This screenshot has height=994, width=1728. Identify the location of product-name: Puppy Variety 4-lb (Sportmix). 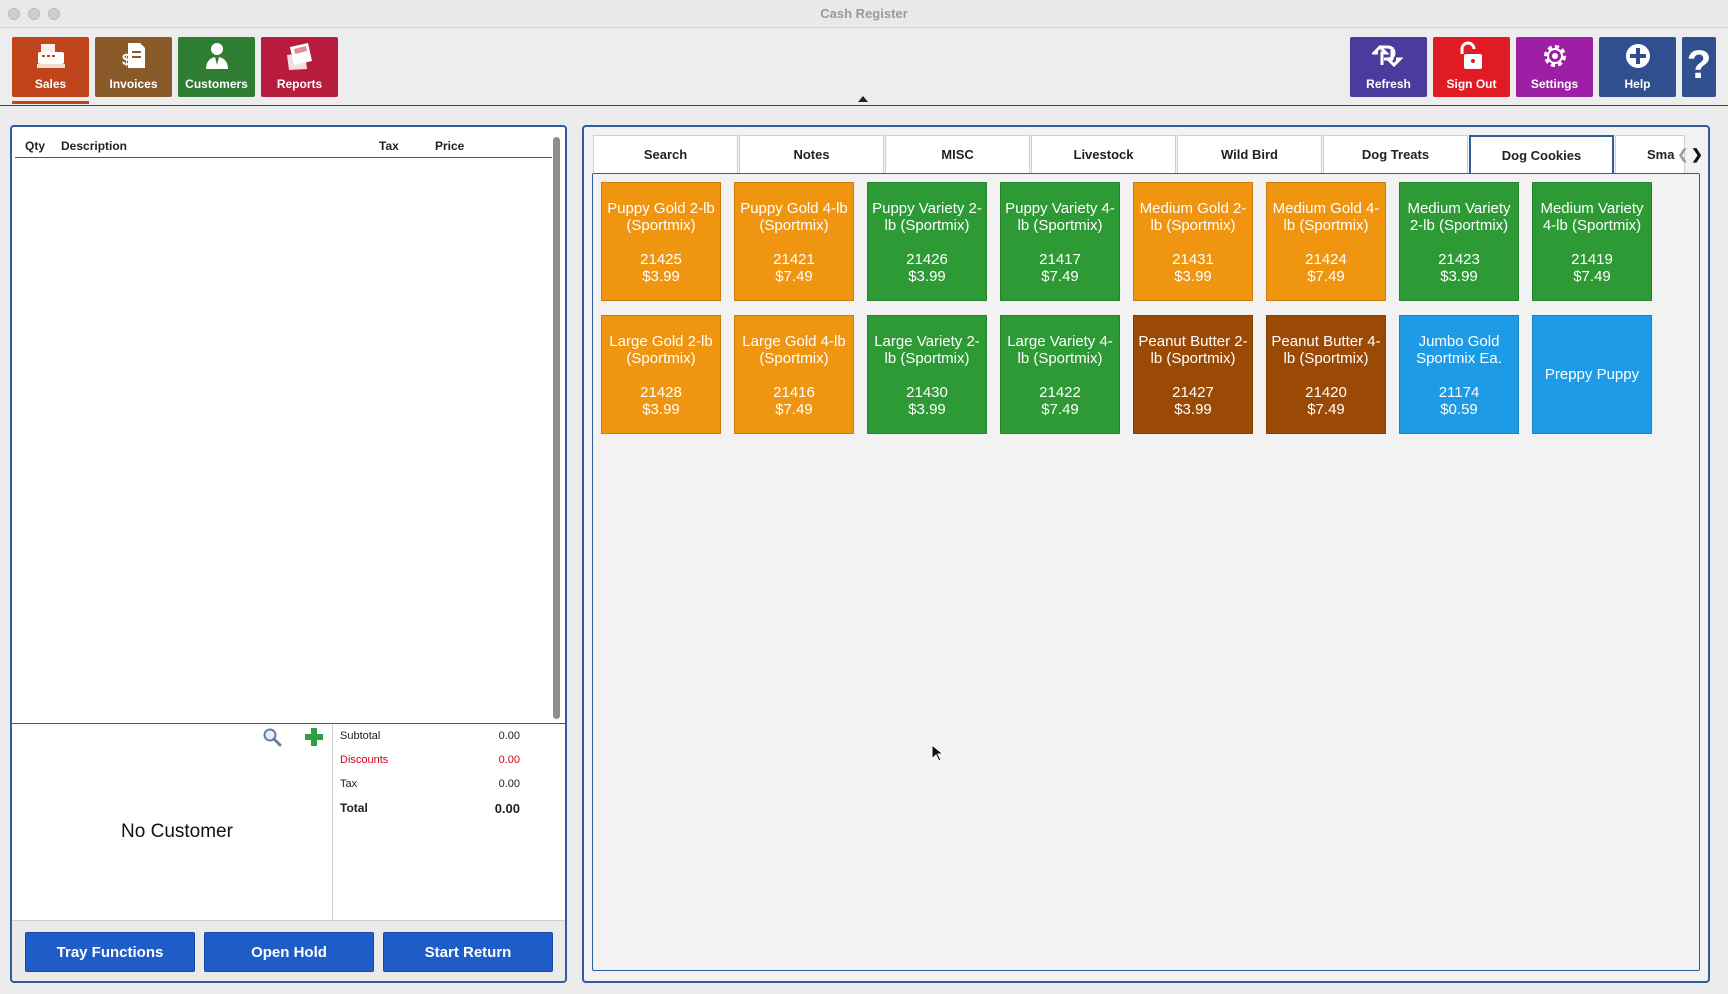
(1060, 217).